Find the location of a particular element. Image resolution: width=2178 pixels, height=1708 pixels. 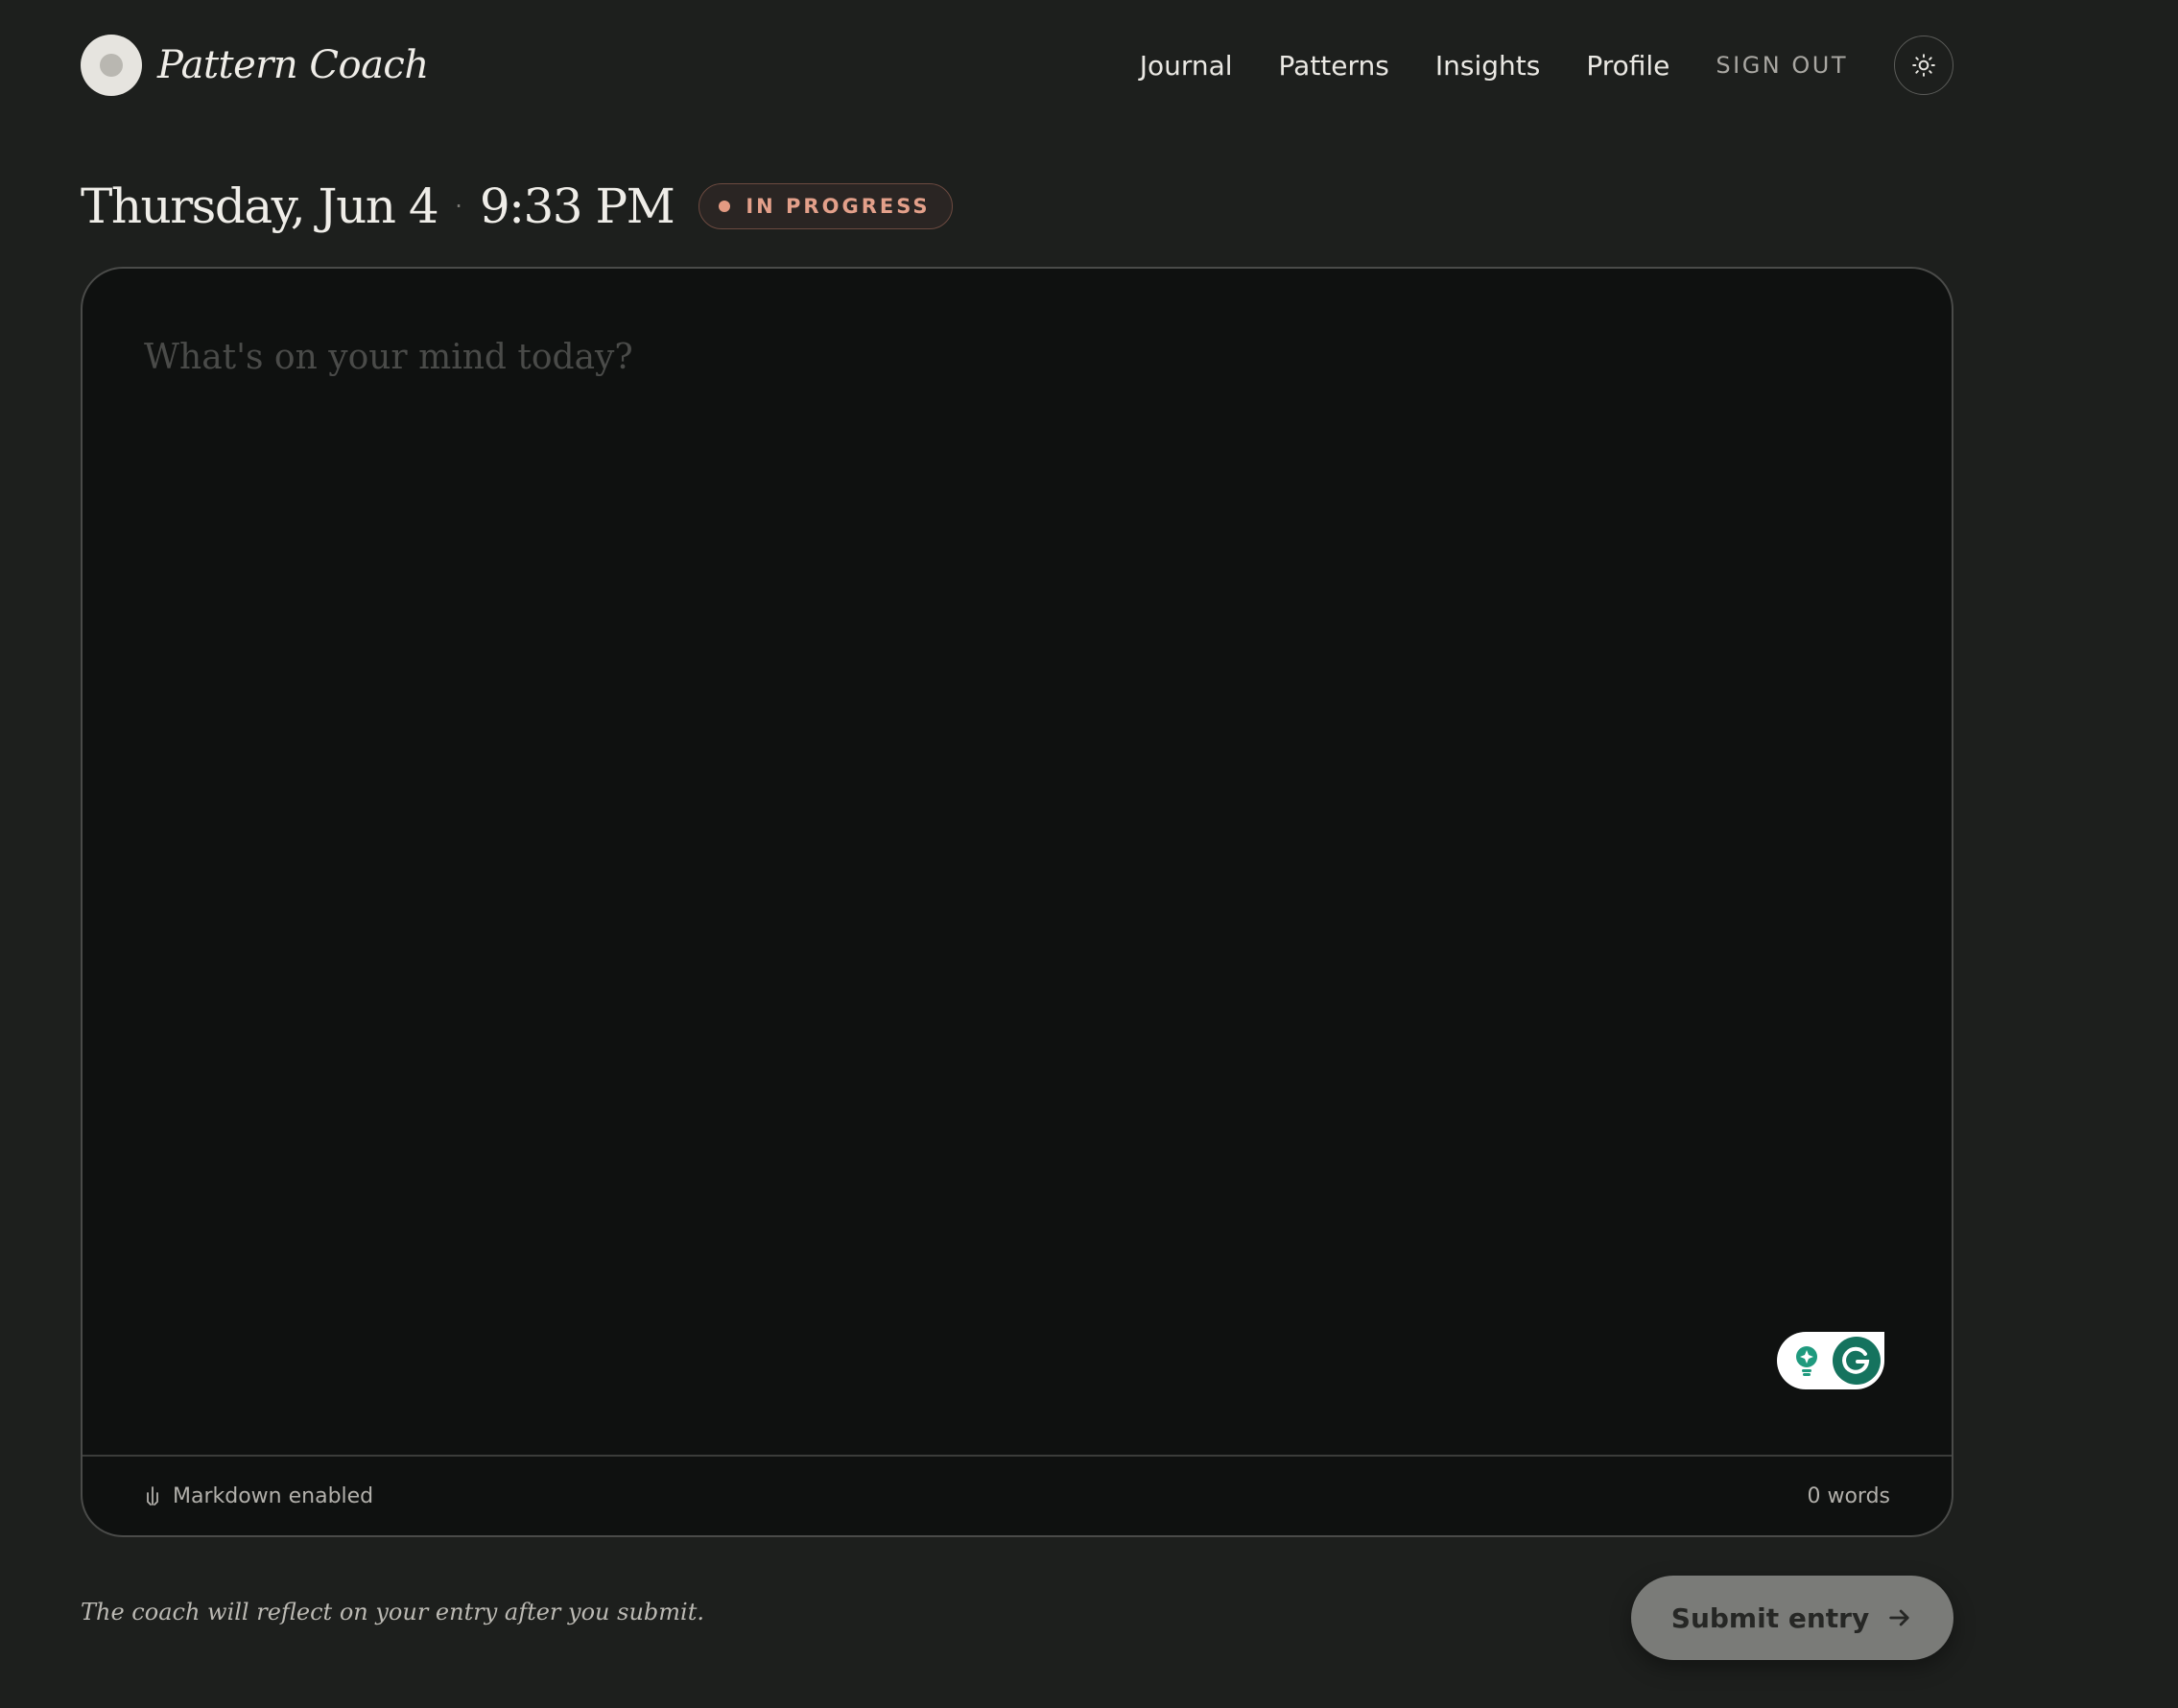

status-badge: IN PROGRESS is located at coordinates (825, 206).